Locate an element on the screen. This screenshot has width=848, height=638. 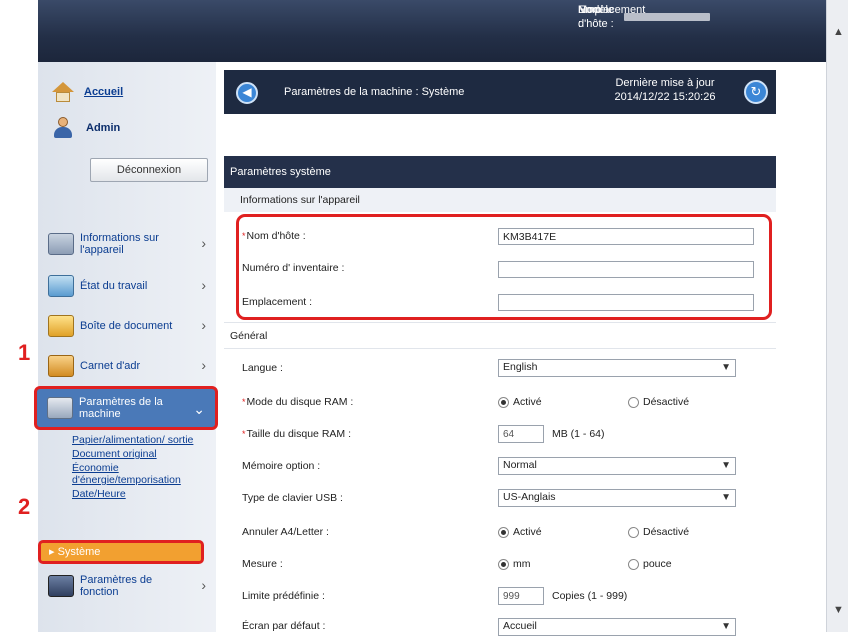
scroll-up-icon: ▲ is located at coordinates (838, 32).